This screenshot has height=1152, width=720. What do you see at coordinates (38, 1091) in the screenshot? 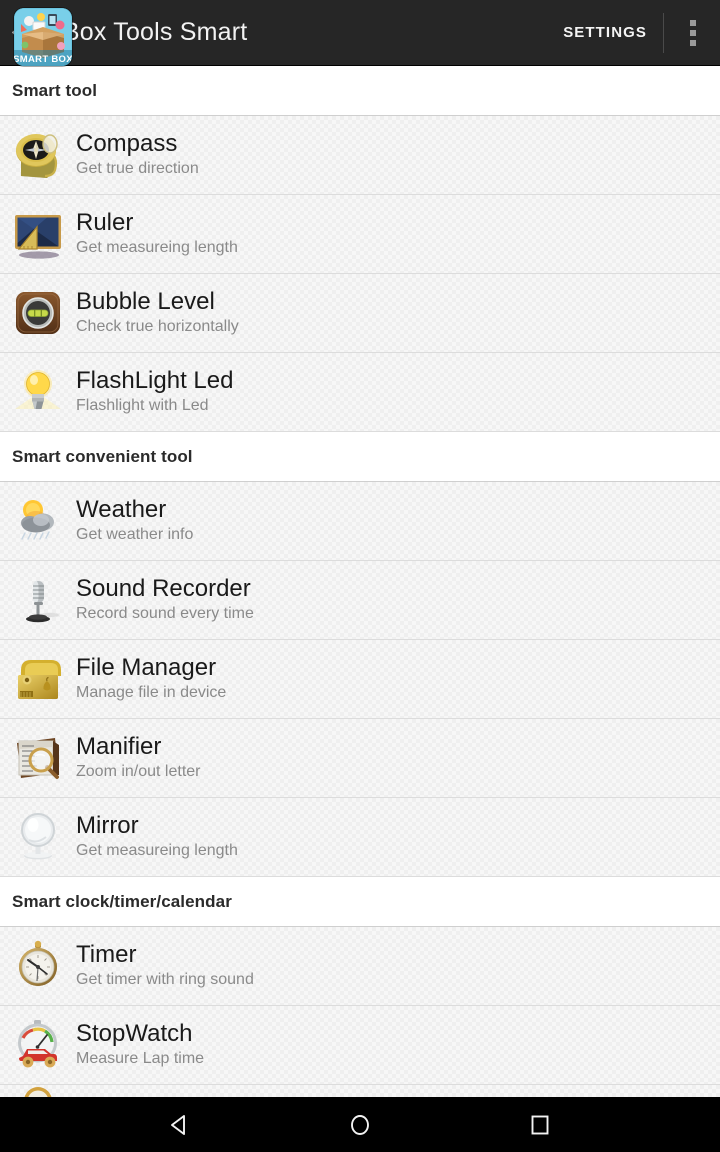
I see `clock-icon` at bounding box center [38, 1091].